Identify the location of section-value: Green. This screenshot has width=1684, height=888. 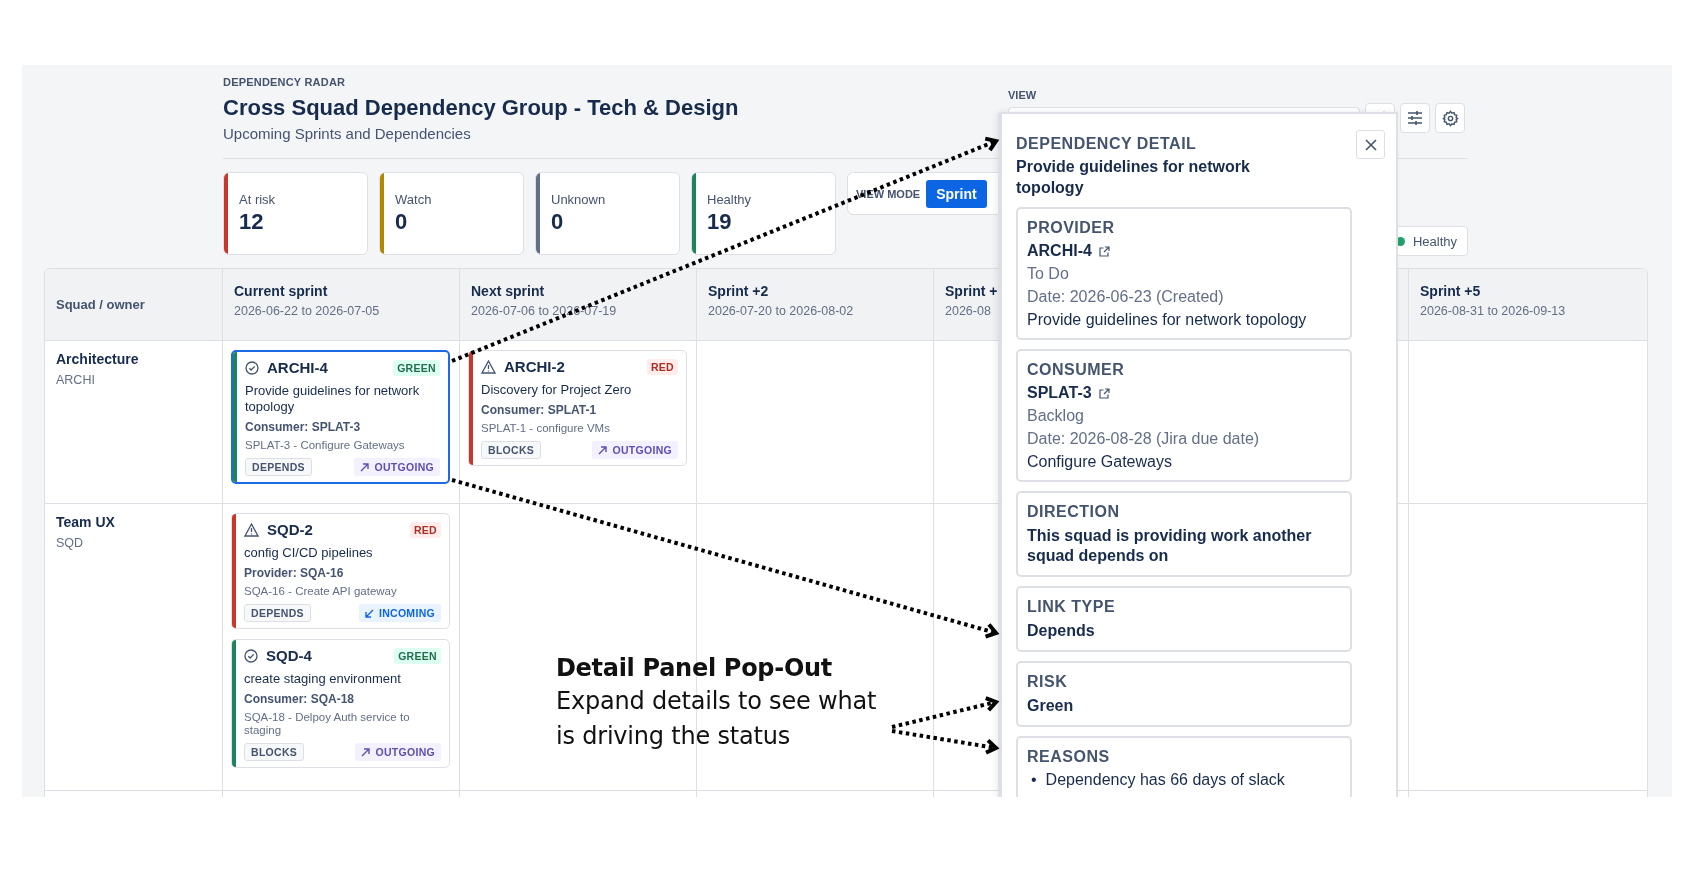
(1051, 706).